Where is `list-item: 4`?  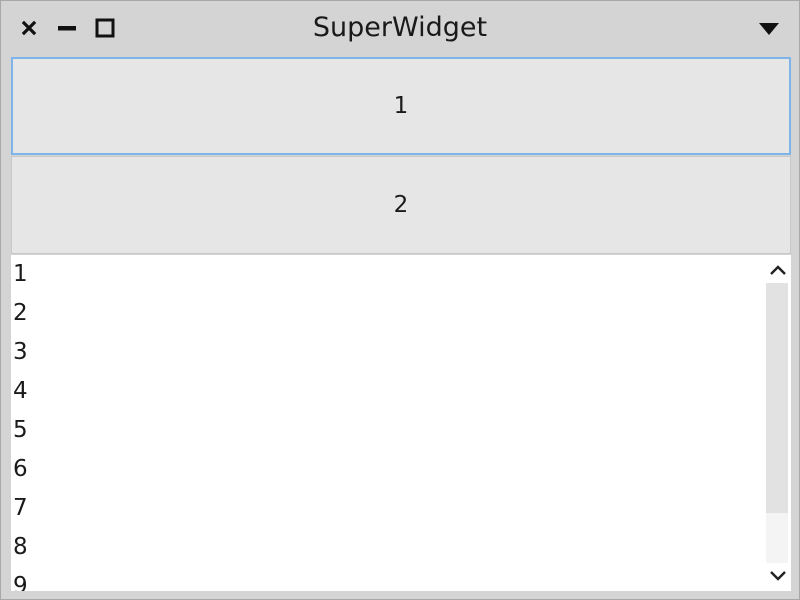 list-item: 4 is located at coordinates (388, 391).